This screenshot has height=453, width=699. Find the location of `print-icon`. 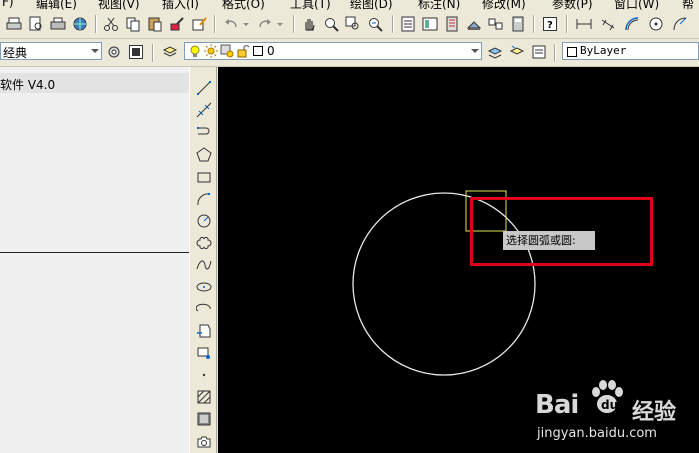

print-icon is located at coordinates (14, 24).